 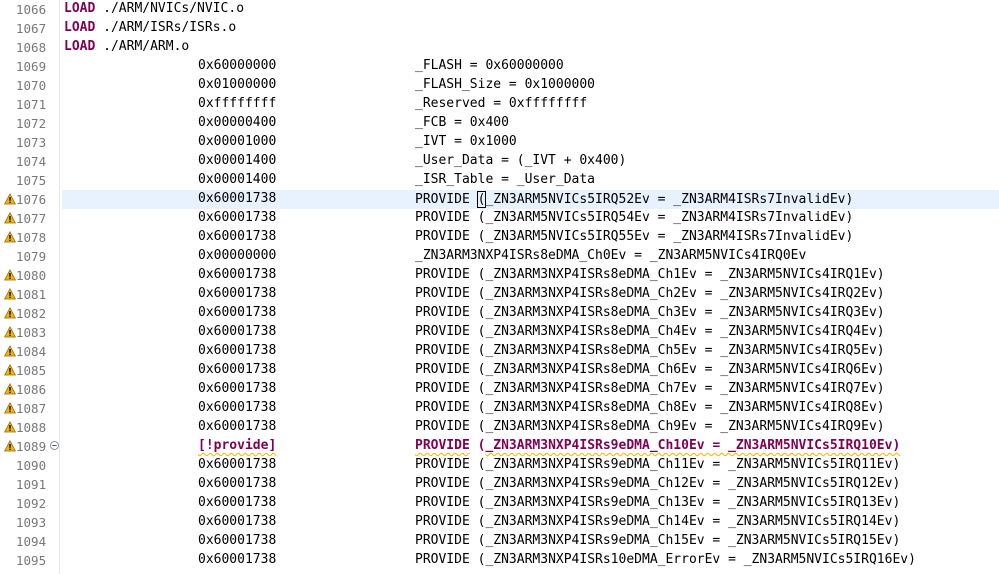 What do you see at coordinates (31, 85) in the screenshot?
I see `line-number: 1070` at bounding box center [31, 85].